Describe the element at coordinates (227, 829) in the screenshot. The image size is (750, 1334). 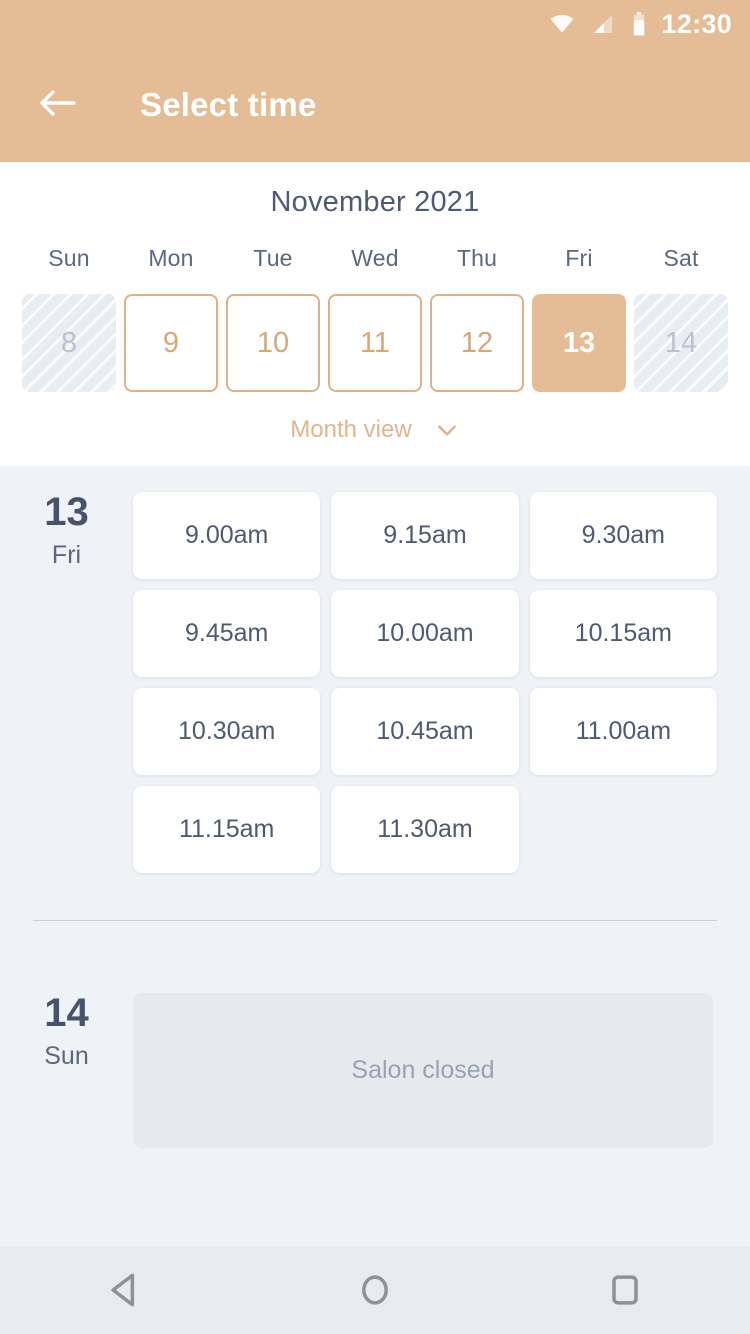
I see `time-slot: 11.15am` at that location.